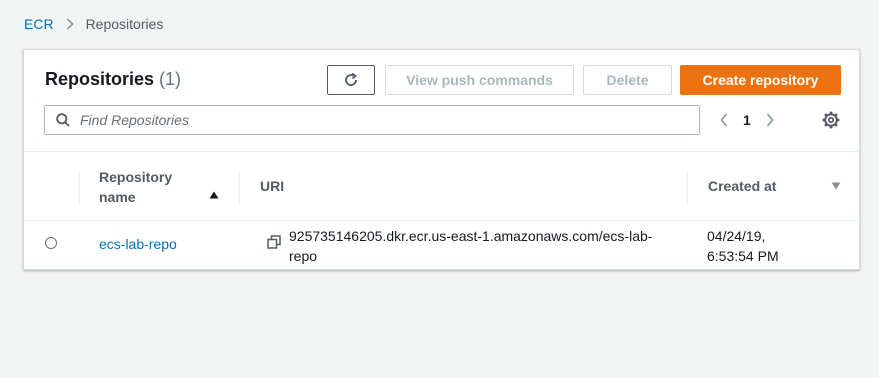  I want to click on column-header-created-at: Created at, so click(742, 186).